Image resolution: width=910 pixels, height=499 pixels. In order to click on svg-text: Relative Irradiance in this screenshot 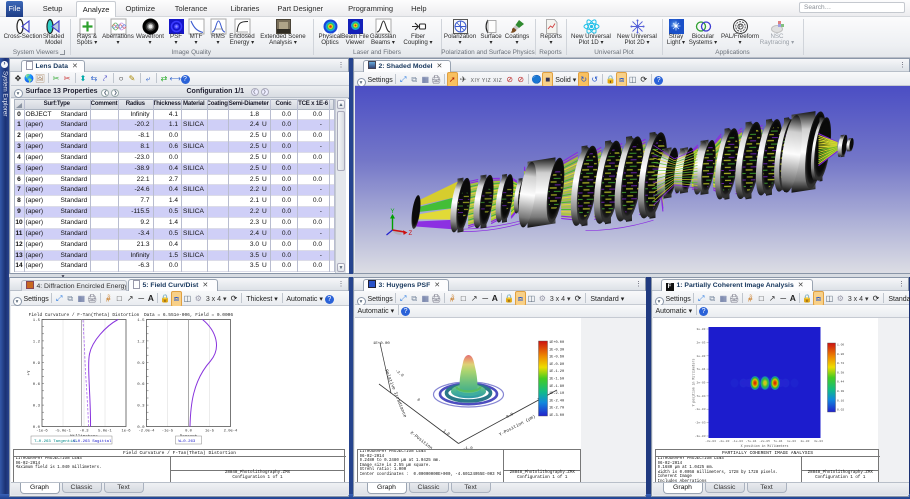, I will do `click(395, 394)`.